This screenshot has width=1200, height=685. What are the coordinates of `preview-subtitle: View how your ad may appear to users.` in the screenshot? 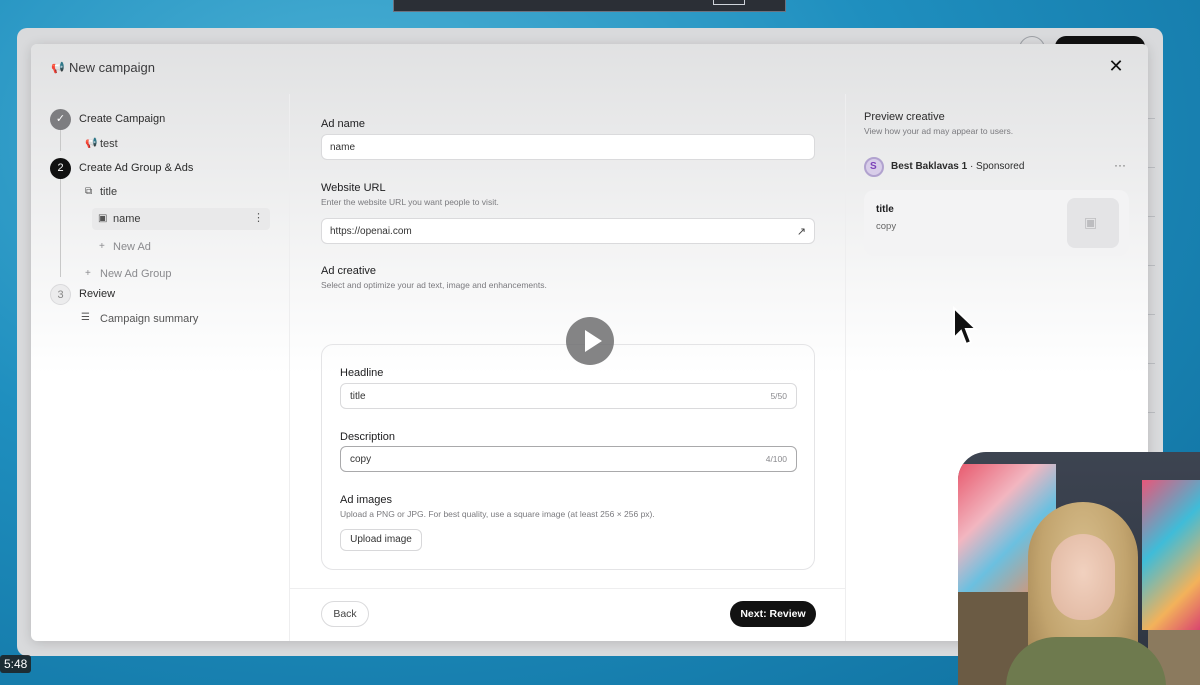 It's located at (939, 131).